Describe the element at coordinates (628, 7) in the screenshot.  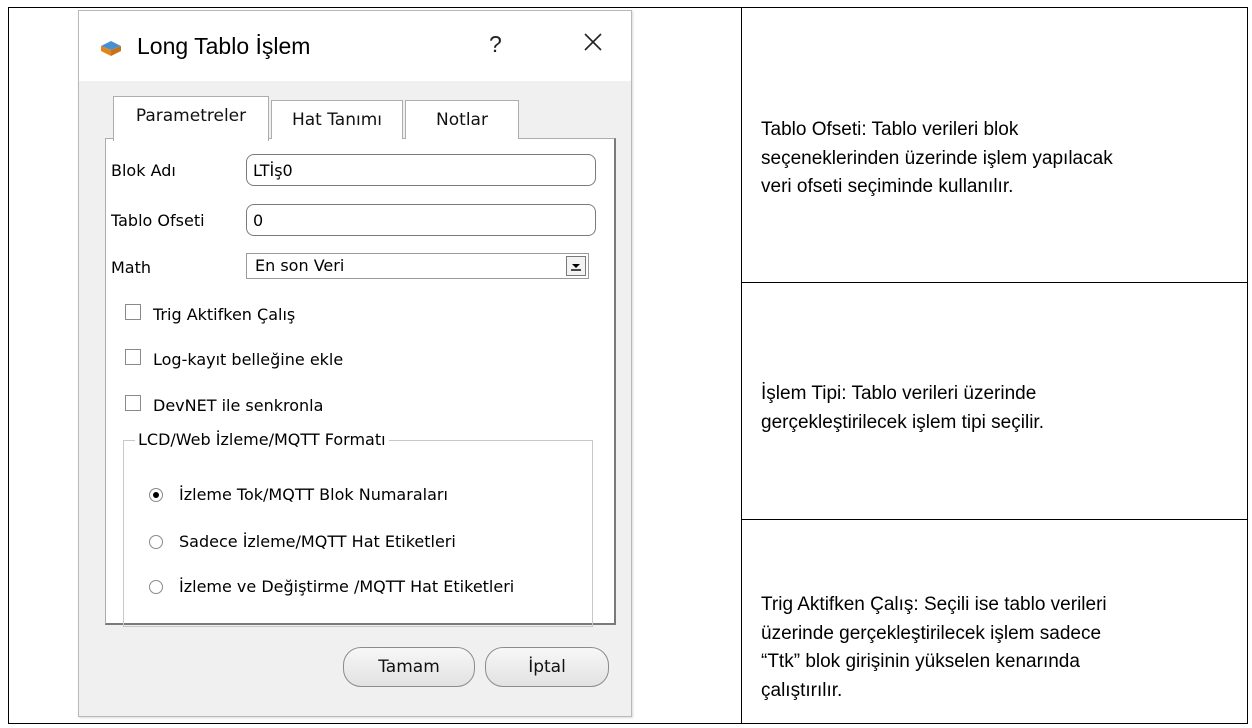
I see `table-border-top` at that location.